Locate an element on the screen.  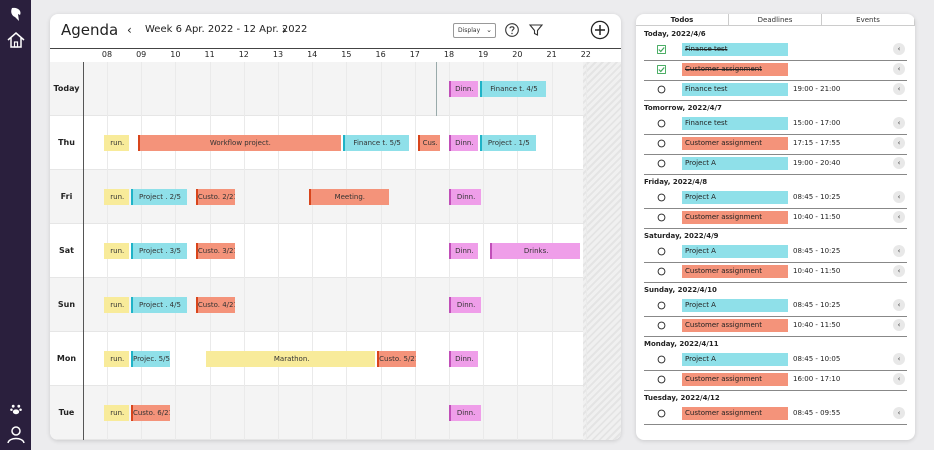
calendar-event: Projec. 5/5 is located at coordinates (150, 359).